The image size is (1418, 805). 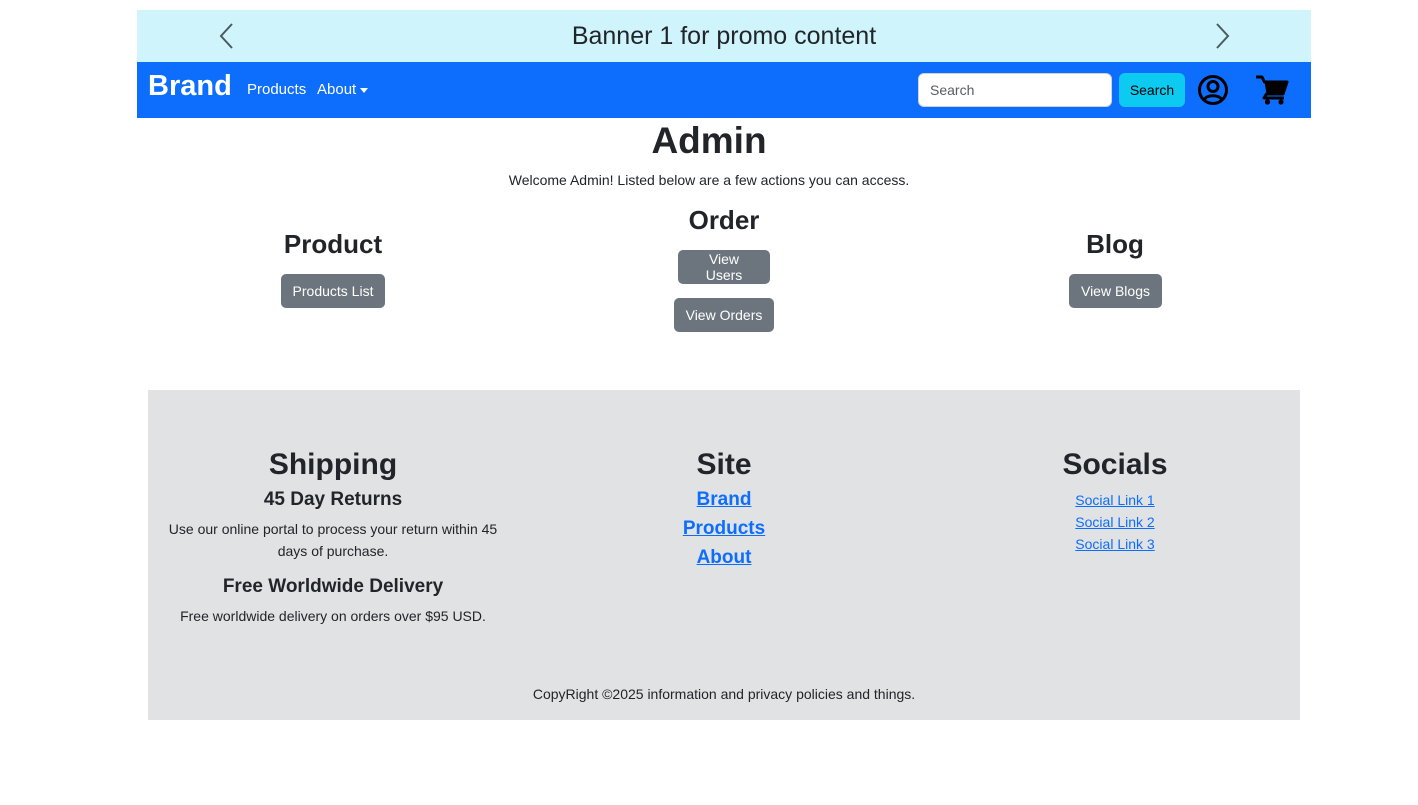 I want to click on banner-text: Banner 1 for promo content, so click(x=724, y=35).